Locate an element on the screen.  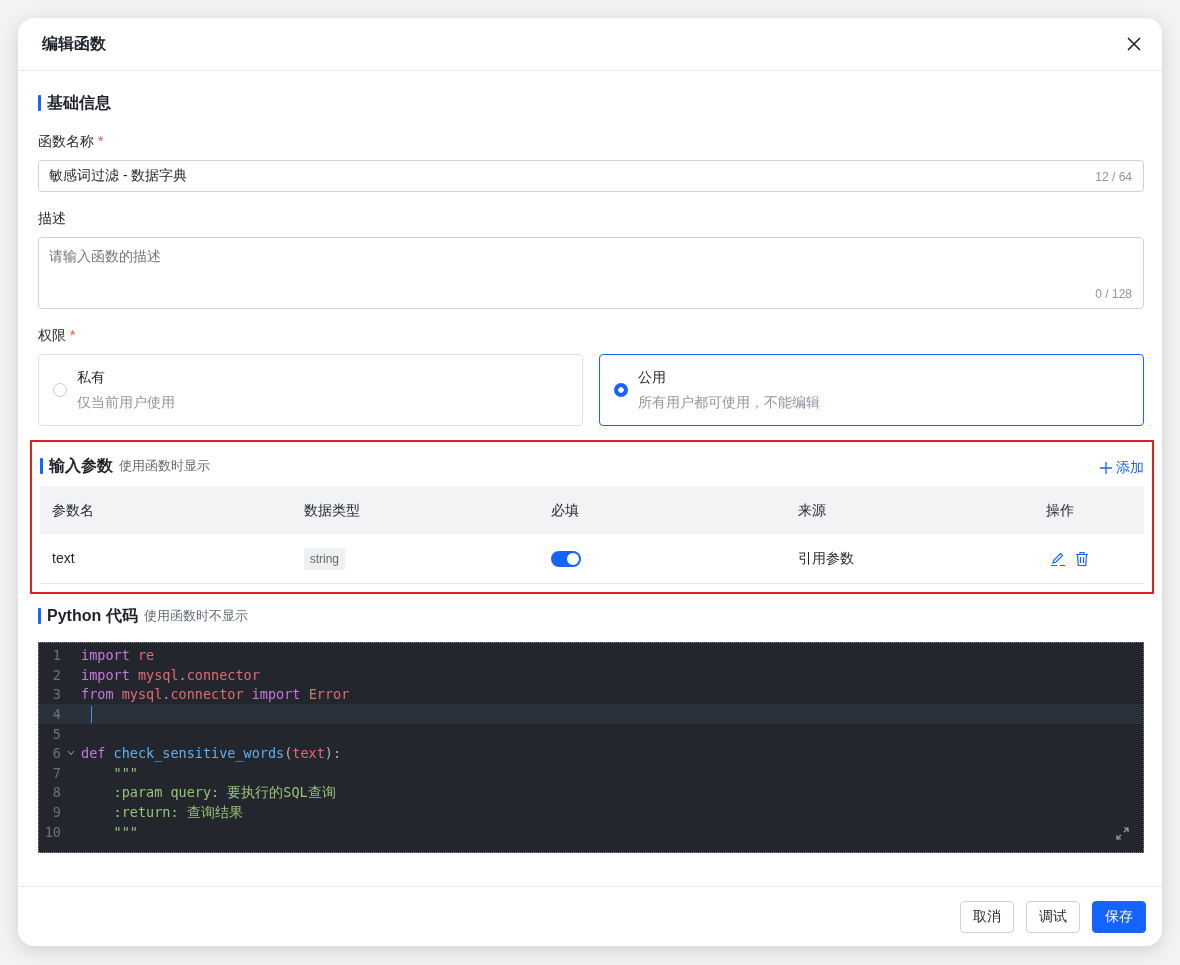
save-button: 保存 is located at coordinates (1119, 916).